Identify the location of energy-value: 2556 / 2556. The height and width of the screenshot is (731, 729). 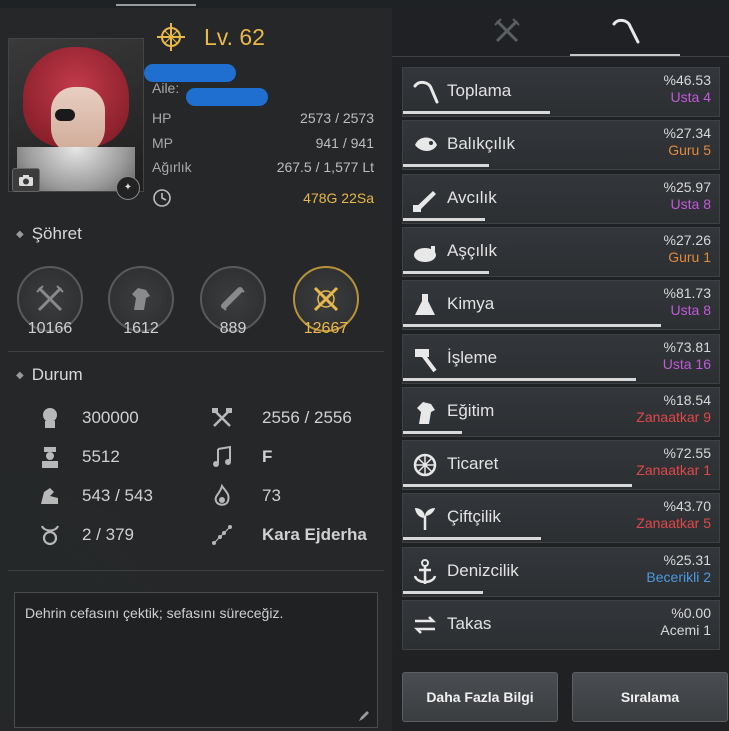
(307, 417).